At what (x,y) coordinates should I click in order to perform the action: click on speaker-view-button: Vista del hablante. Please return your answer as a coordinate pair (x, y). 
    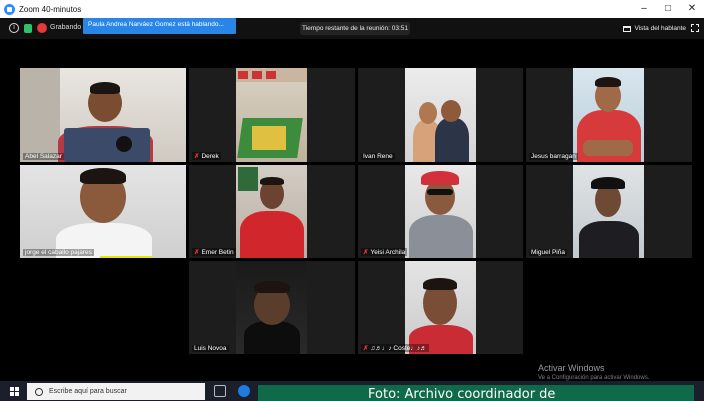
    Looking at the image, I should click on (654, 28).